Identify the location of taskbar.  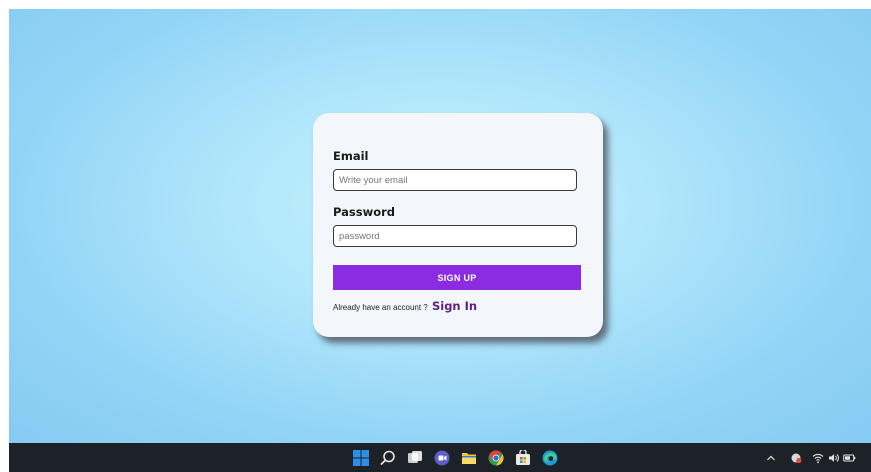
(440, 457).